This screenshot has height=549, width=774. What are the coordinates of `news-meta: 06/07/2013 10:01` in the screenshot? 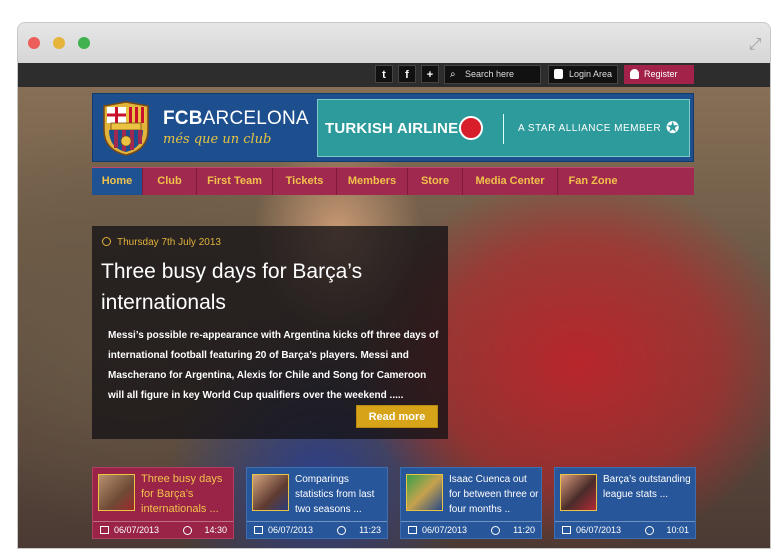 It's located at (625, 529).